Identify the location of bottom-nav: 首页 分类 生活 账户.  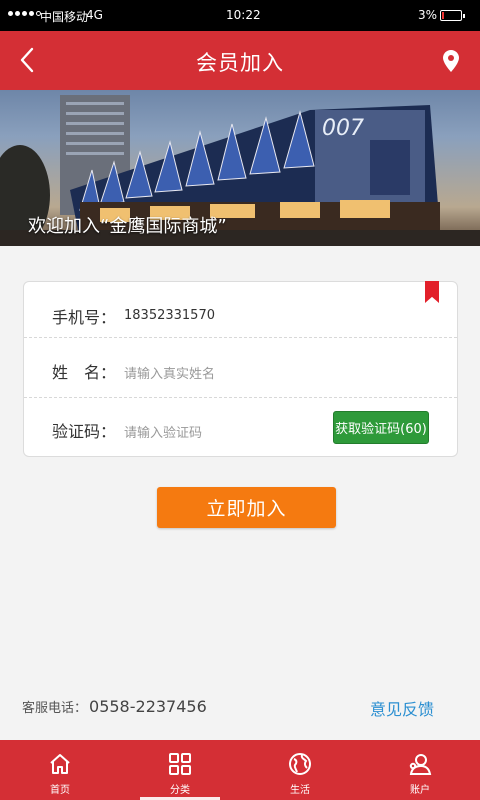
(240, 770).